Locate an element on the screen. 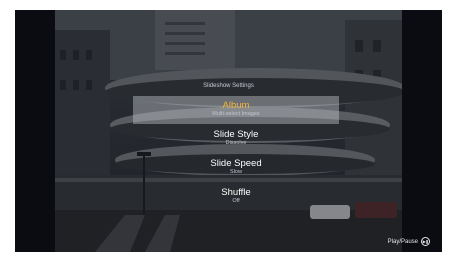  menu-item-value: Off is located at coordinates (236, 201).